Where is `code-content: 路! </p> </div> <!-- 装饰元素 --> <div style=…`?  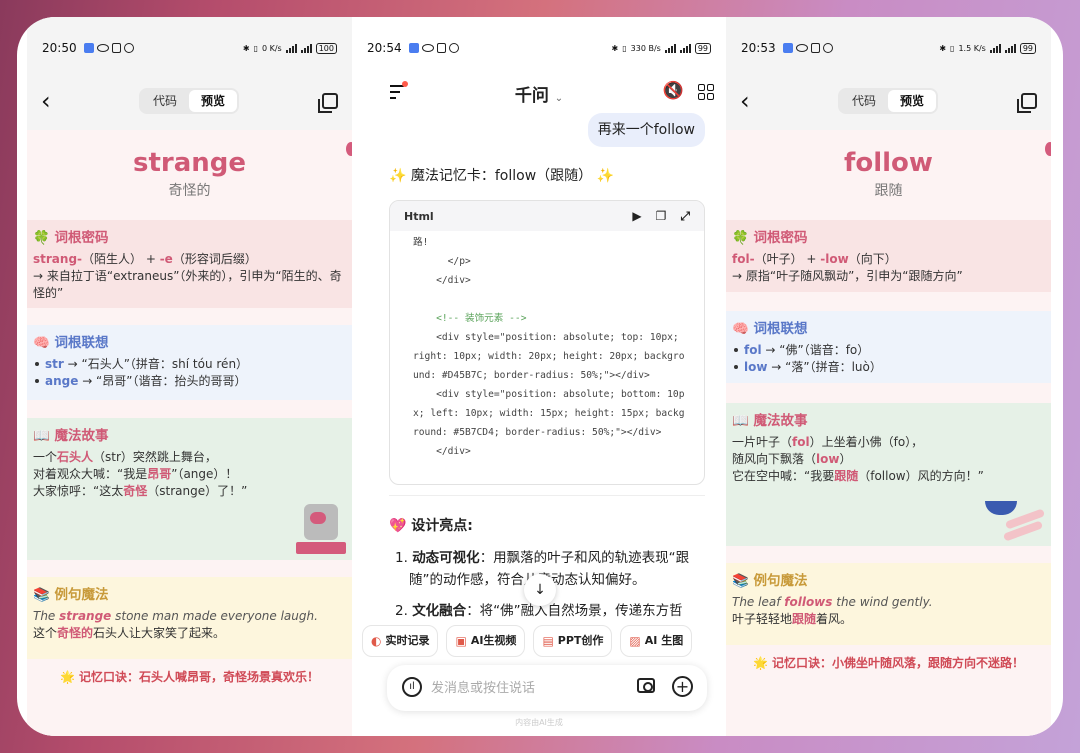 code-content: 路! </p> </div> <!-- 装饰元素 --> <div style=… is located at coordinates (549, 347).